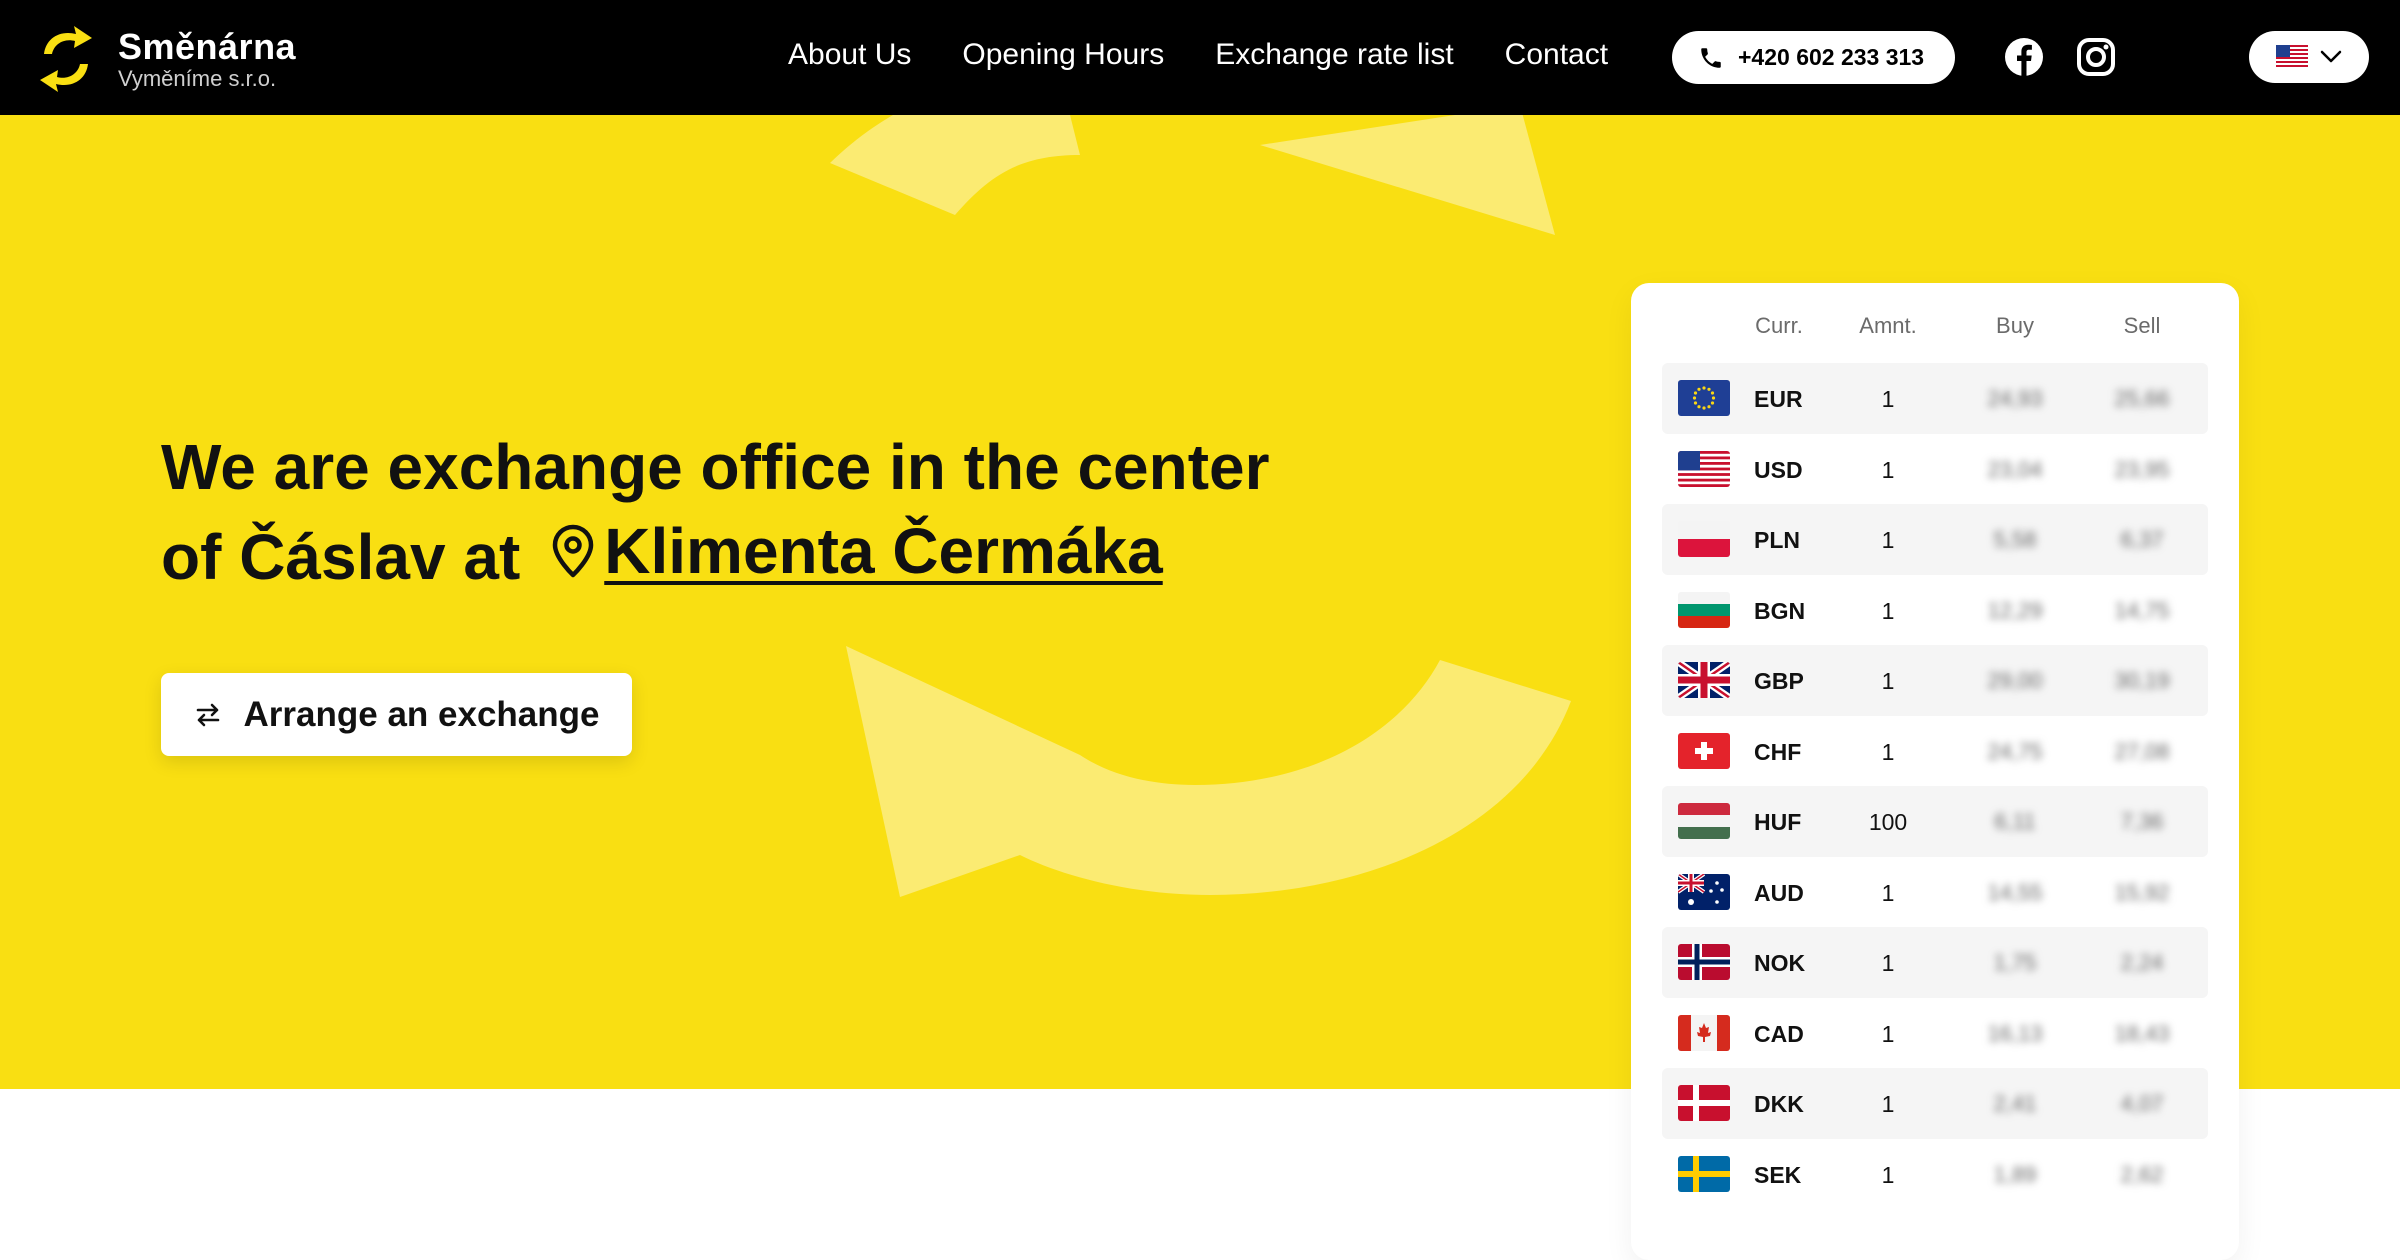 This screenshot has height=1260, width=2400. Describe the element at coordinates (2015, 751) in the screenshot. I see `buy-rate: 24,75` at that location.